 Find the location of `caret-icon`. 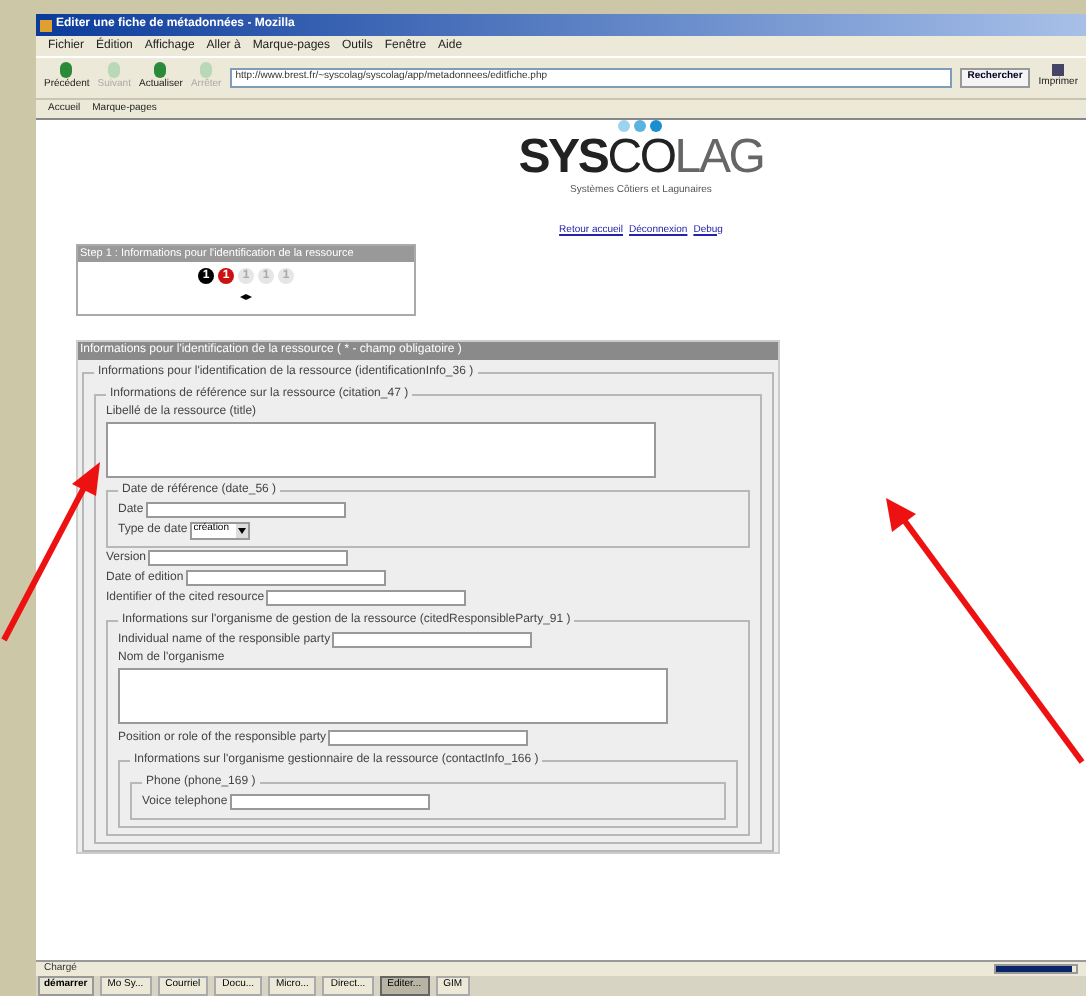

caret-icon is located at coordinates (241, 530).